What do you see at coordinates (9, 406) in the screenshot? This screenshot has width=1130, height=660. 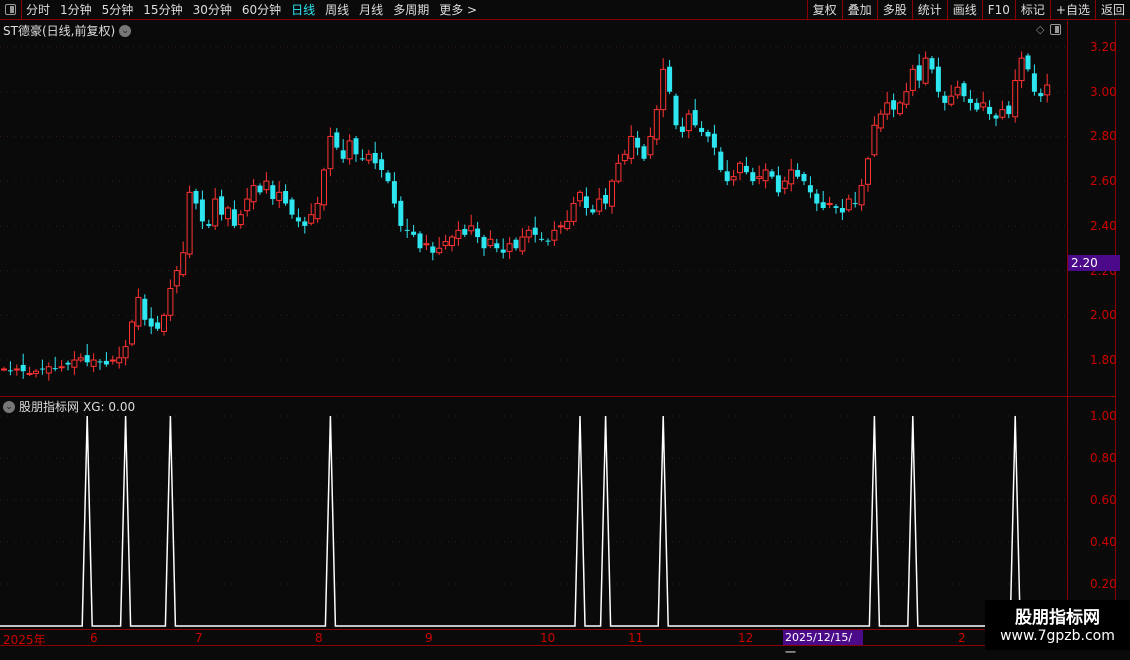 I see `chevron-down-icon: ⌄` at bounding box center [9, 406].